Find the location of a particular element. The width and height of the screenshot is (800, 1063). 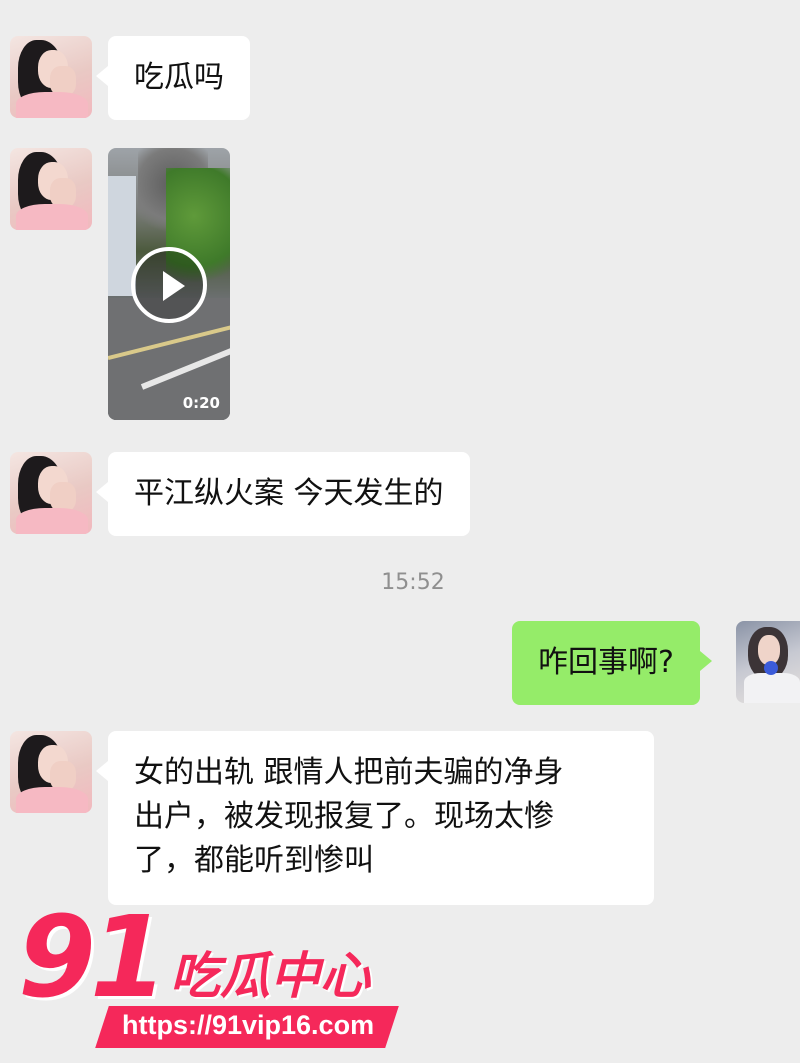

watermark-logo: 91 吃瓜中心 https://91vip16.com is located at coordinates (208, 972).